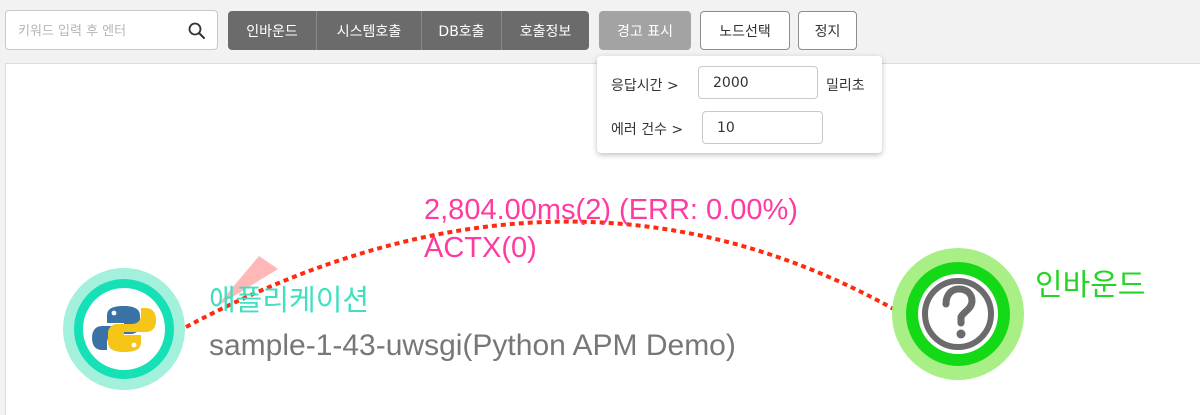 This screenshot has height=415, width=1200. Describe the element at coordinates (545, 30) in the screenshot. I see `call-info-filter-button: 호출정보` at that location.